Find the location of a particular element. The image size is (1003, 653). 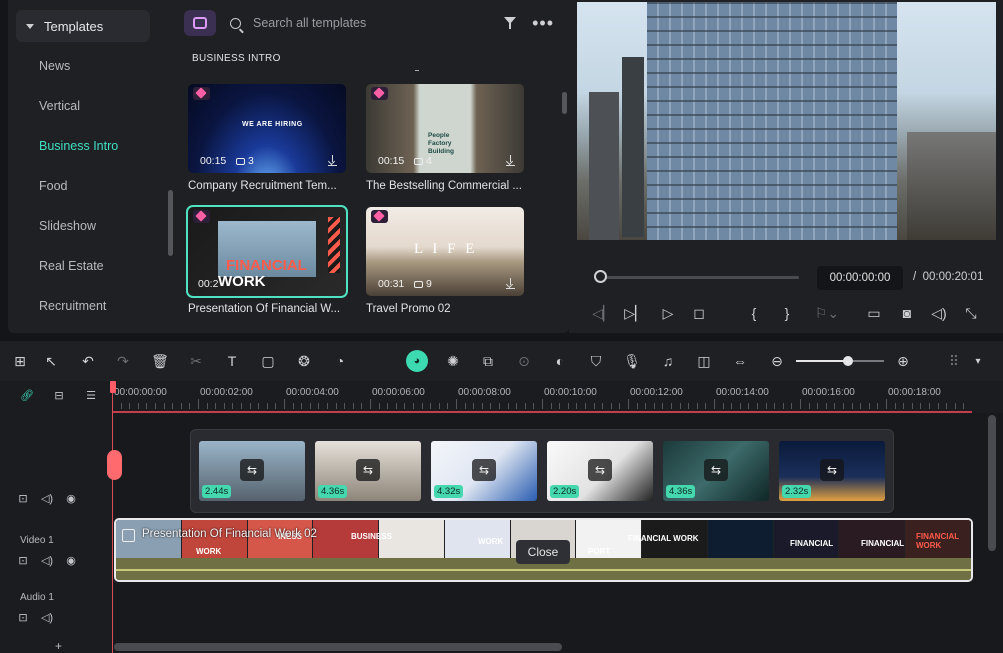

record-icon: ◫ is located at coordinates (704, 361).